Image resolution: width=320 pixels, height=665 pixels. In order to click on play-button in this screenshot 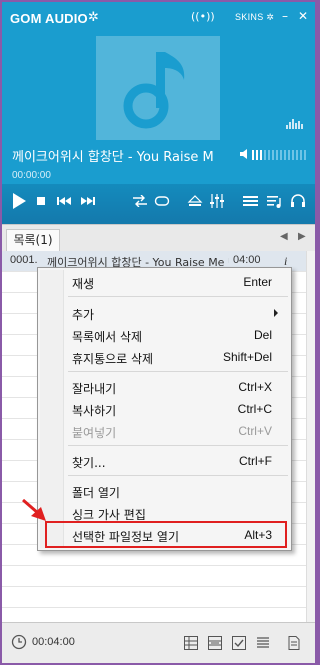, I will do `click(19, 201)`.